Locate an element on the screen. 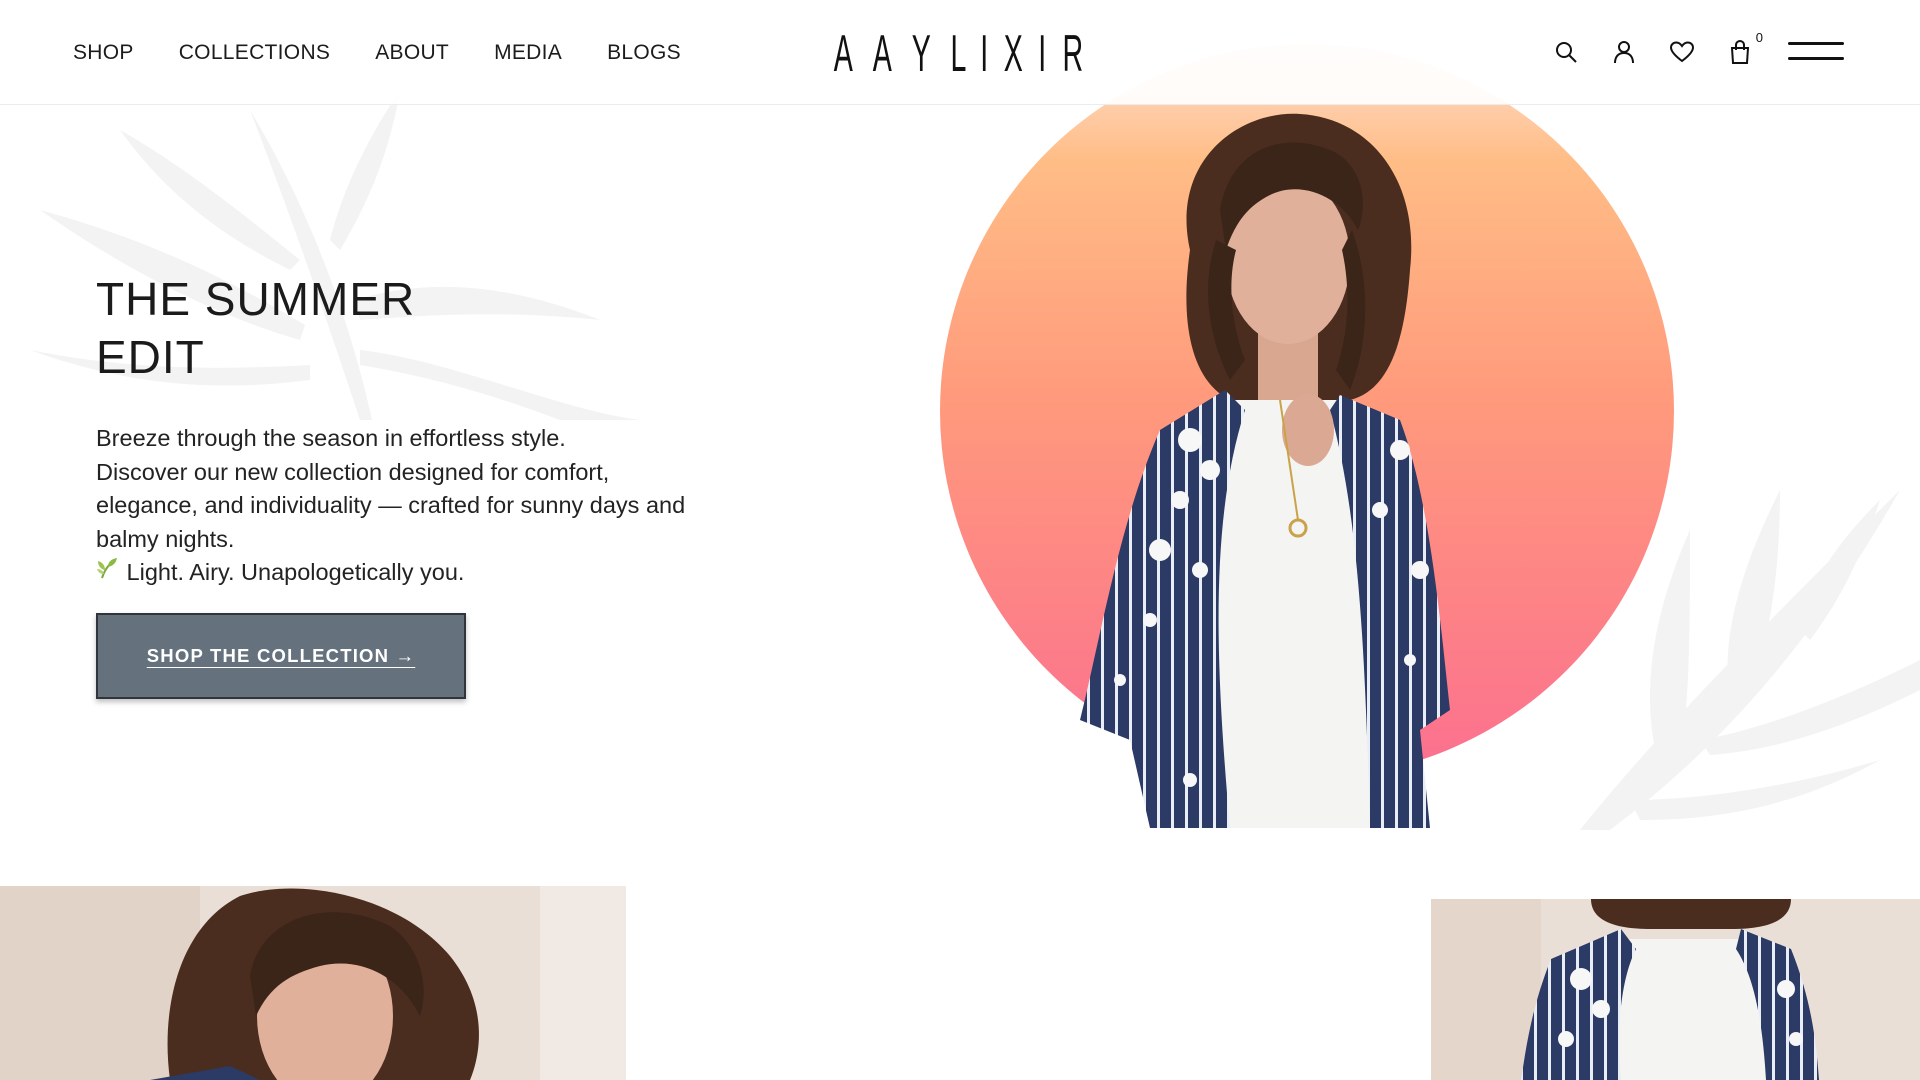 The image size is (1920, 1080). nav-collections: COLLECTIONS is located at coordinates (255, 53).